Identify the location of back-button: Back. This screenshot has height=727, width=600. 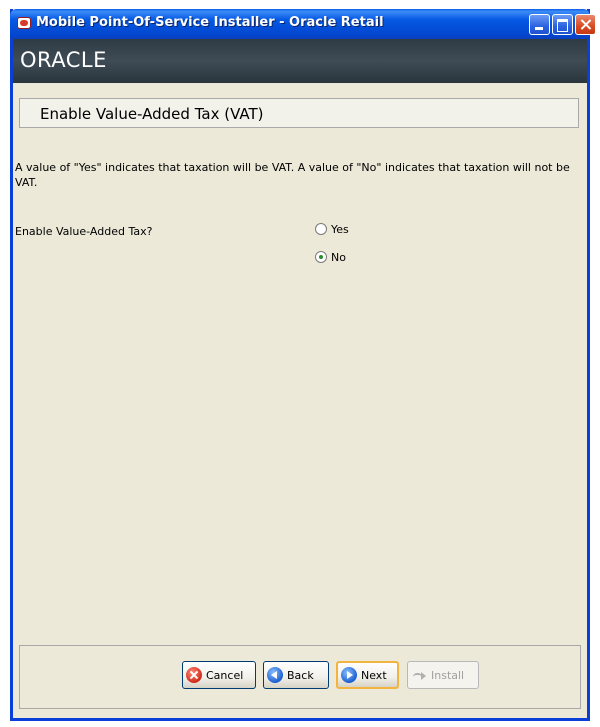
(296, 675).